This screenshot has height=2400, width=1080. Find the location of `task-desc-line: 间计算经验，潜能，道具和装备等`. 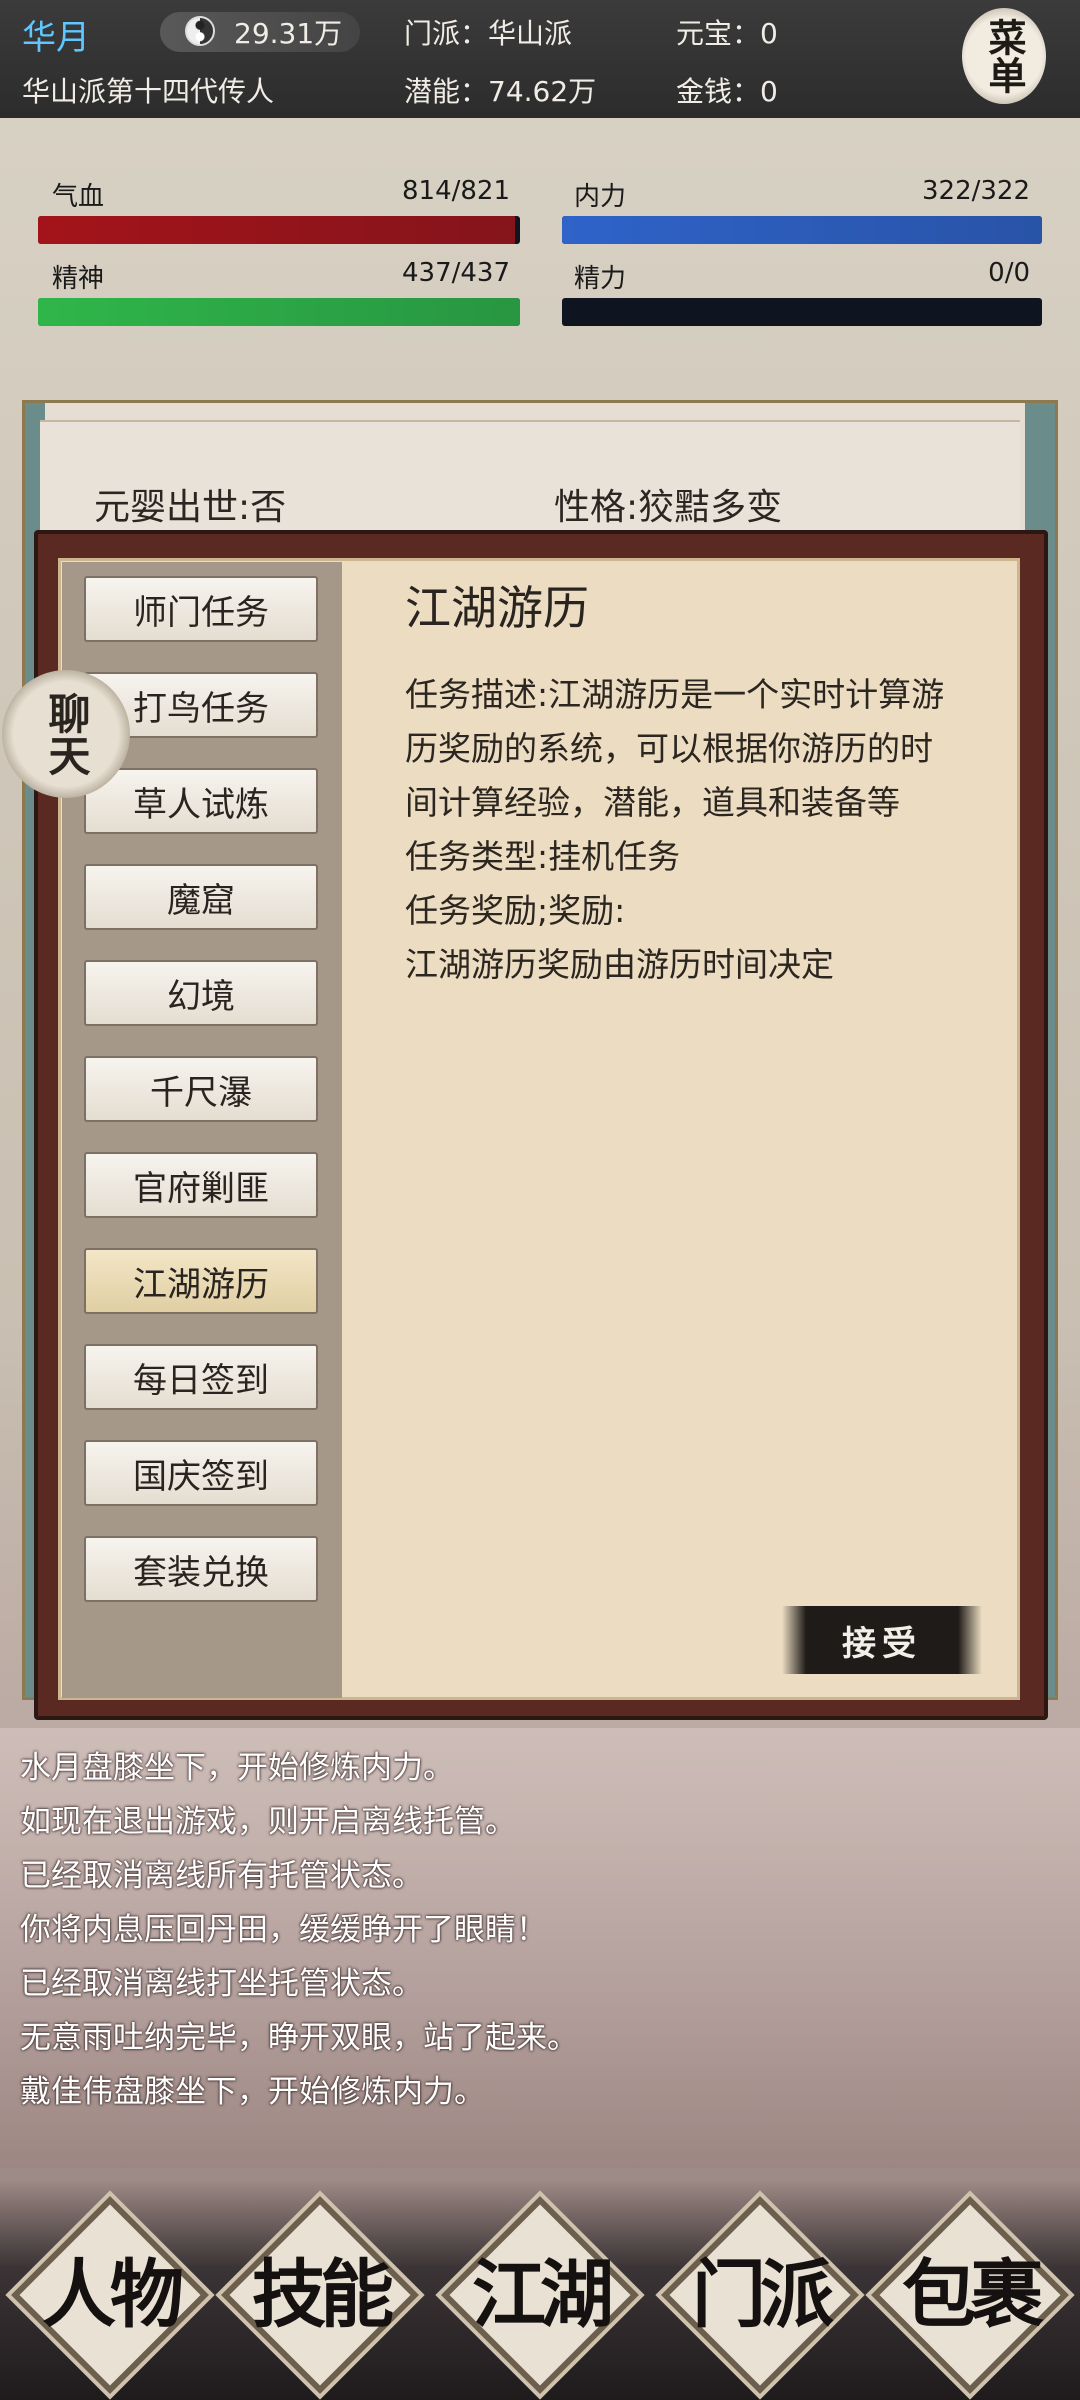

task-desc-line: 间计算经验，潜能，道具和装备等 is located at coordinates (652, 802).